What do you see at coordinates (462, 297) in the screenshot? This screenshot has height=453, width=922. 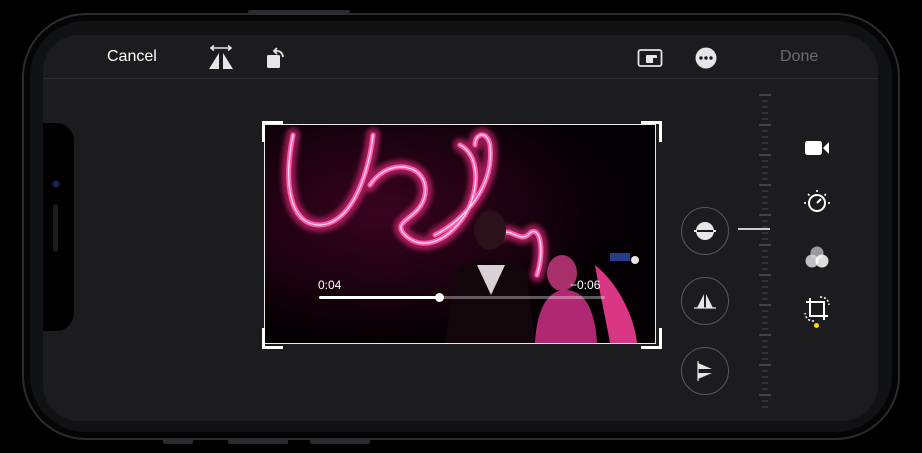 I see `video-scrubber` at bounding box center [462, 297].